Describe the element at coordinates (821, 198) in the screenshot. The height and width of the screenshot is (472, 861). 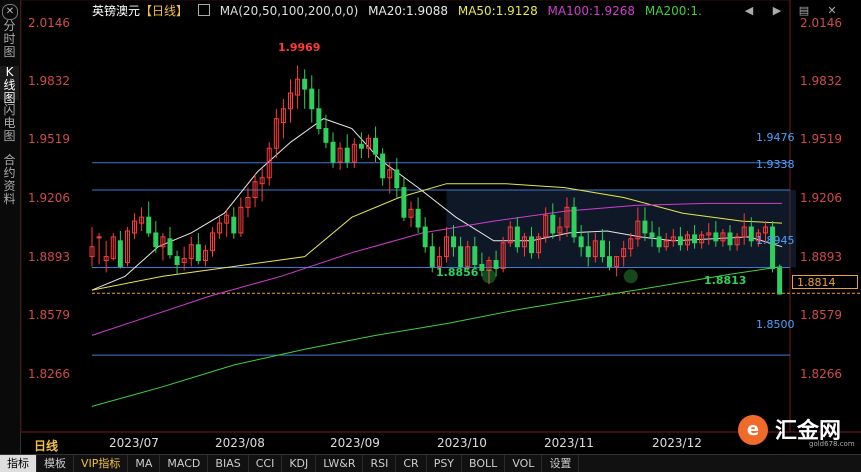
I see `y-tick-right: 1.9206` at that location.